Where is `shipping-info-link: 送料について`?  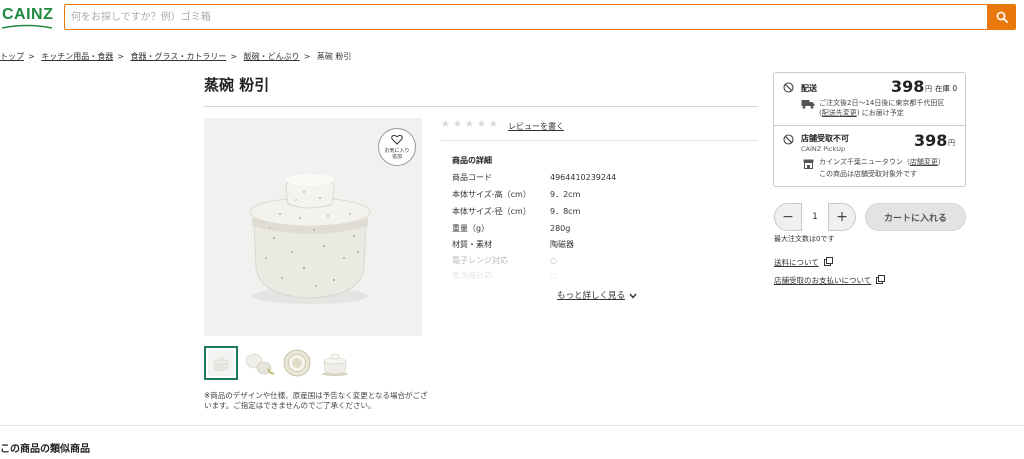
shipping-info-link: 送料について is located at coordinates (803, 262).